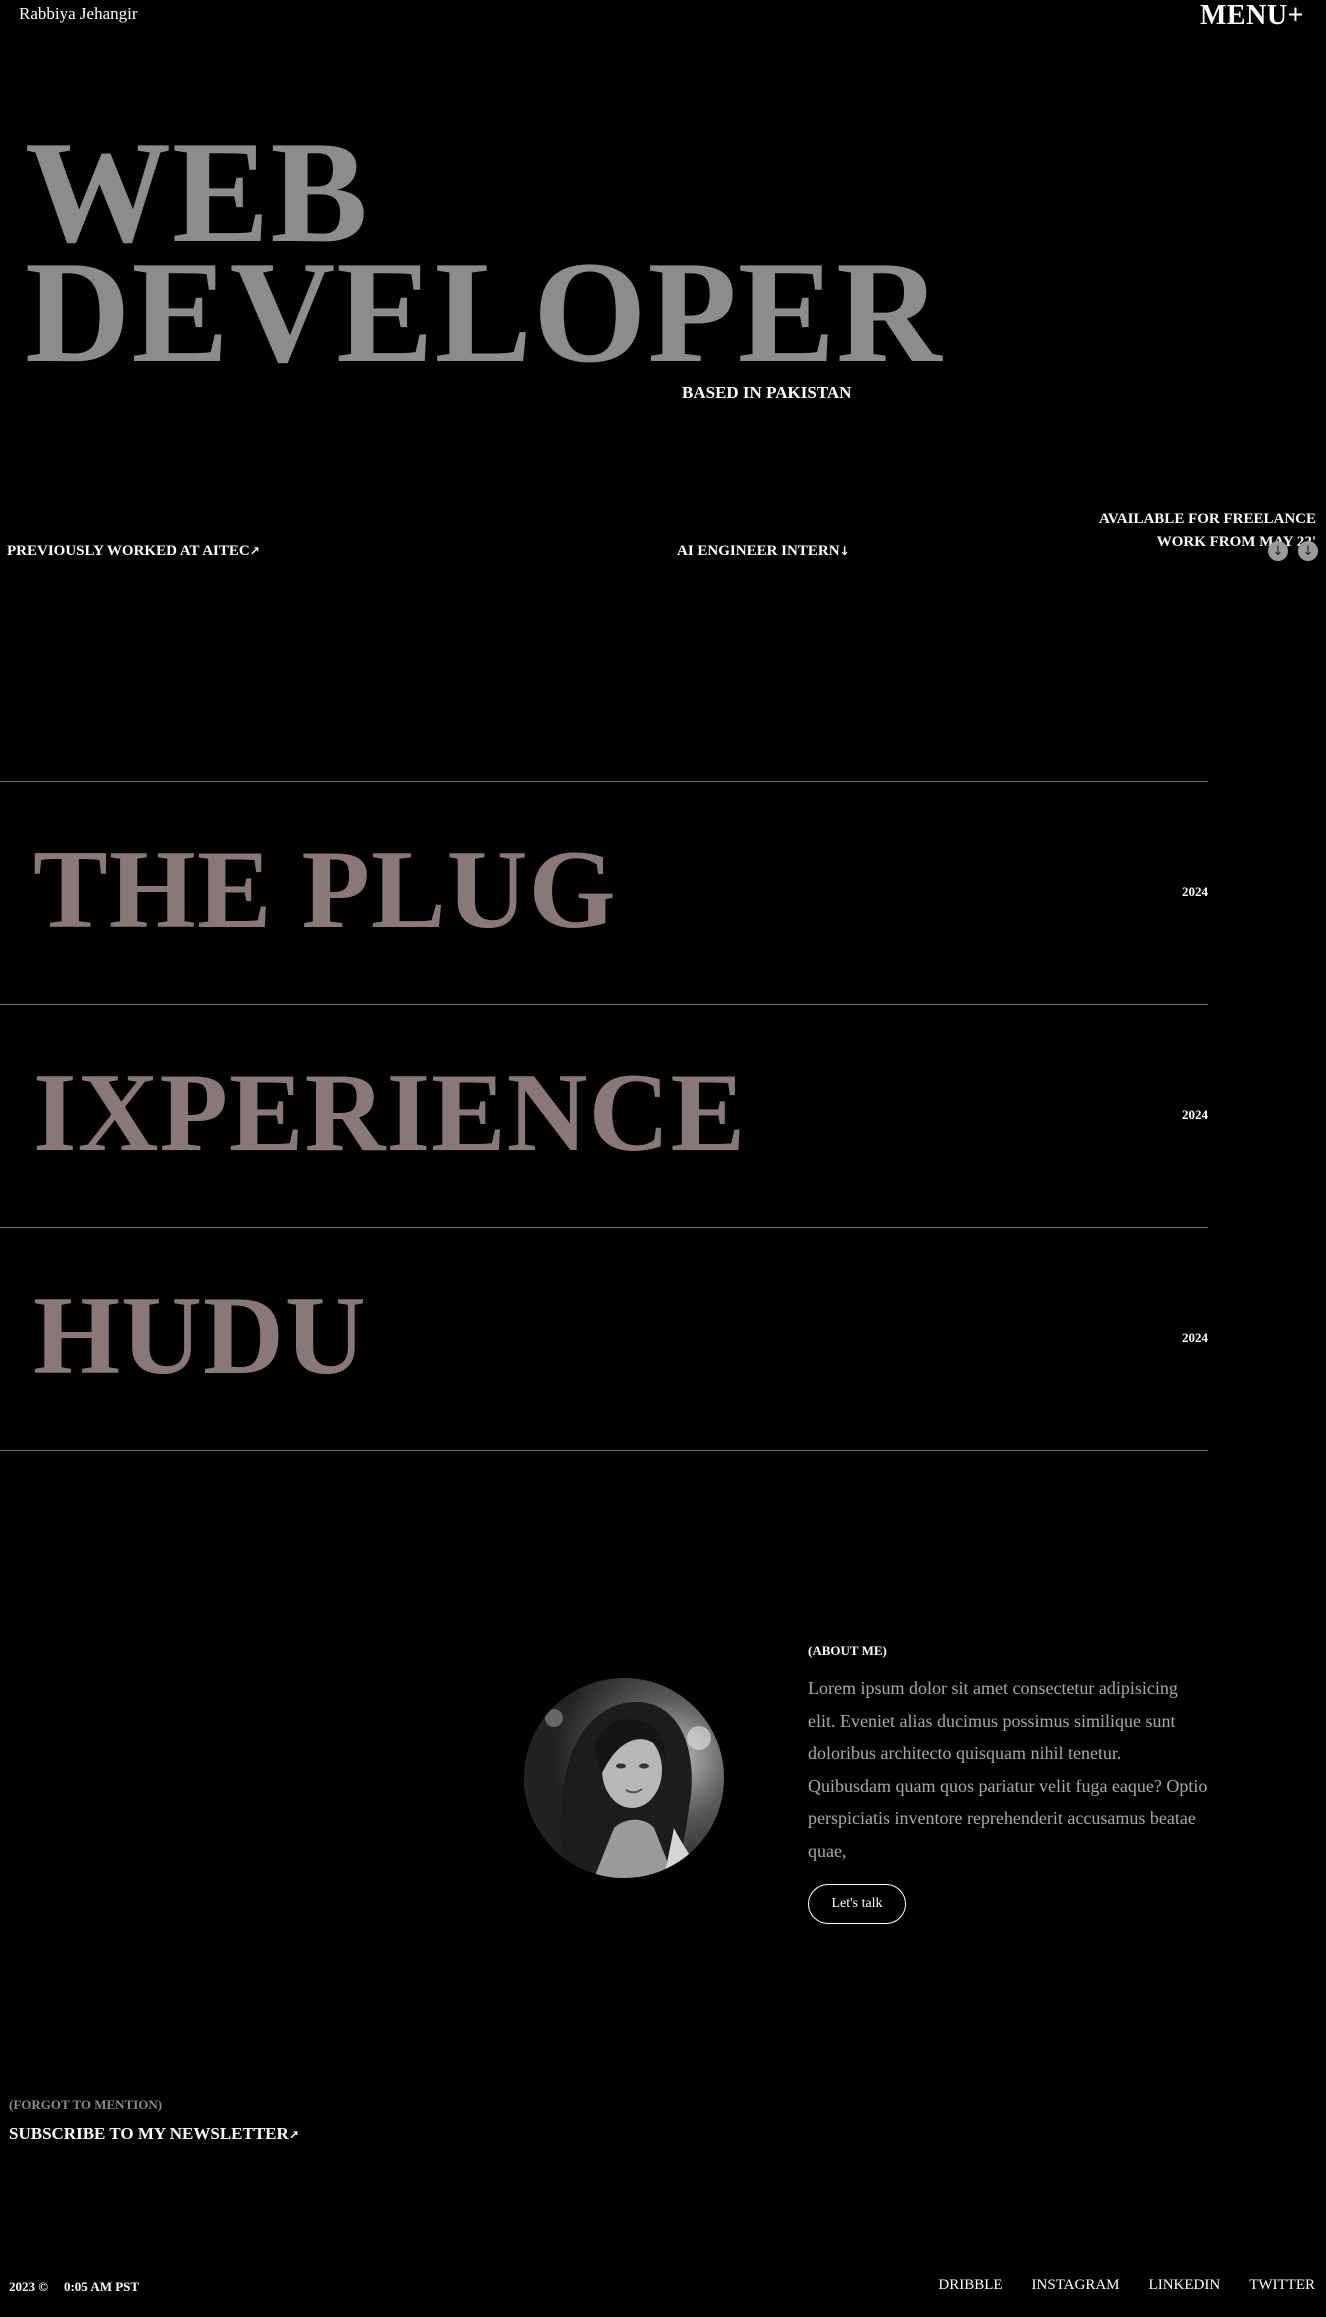 The image size is (1326, 2317). I want to click on project-name: THE PLUG, so click(325, 890).